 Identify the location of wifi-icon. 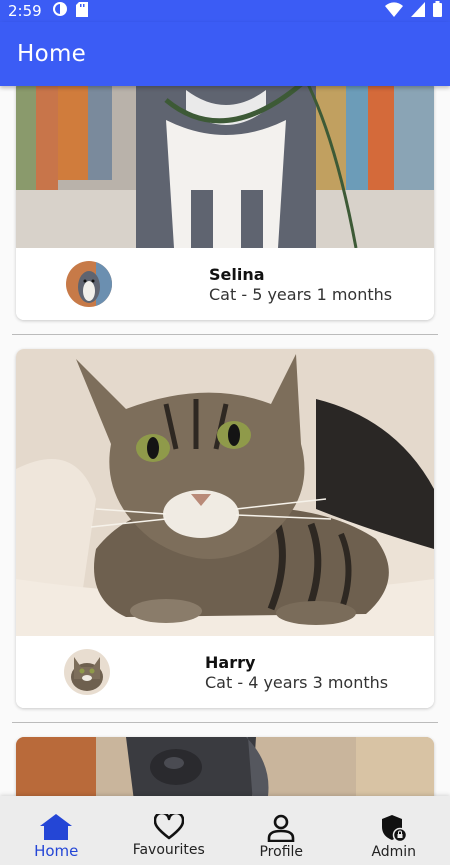
(394, 11).